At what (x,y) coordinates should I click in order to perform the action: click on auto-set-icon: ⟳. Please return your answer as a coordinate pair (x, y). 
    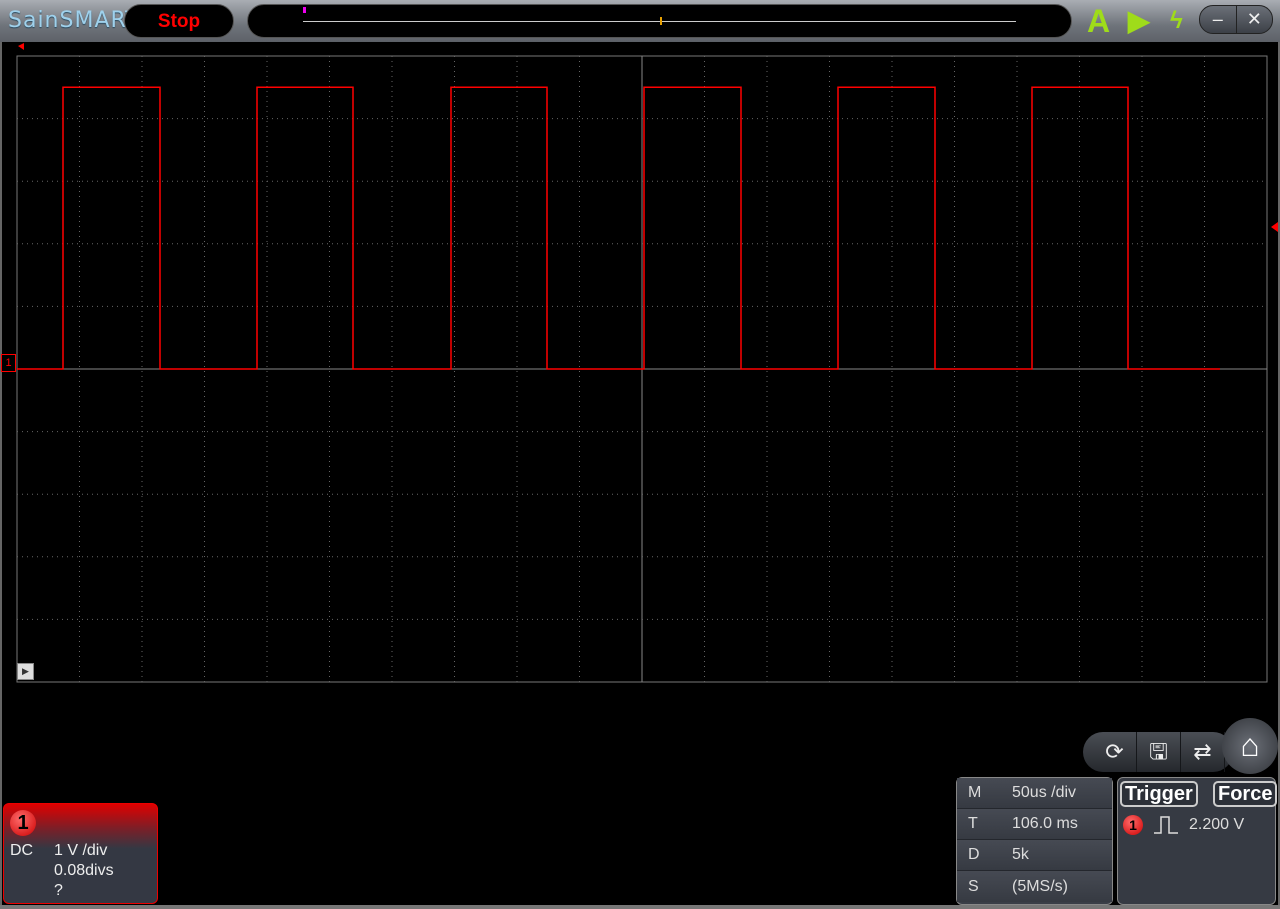
    Looking at the image, I should click on (1115, 752).